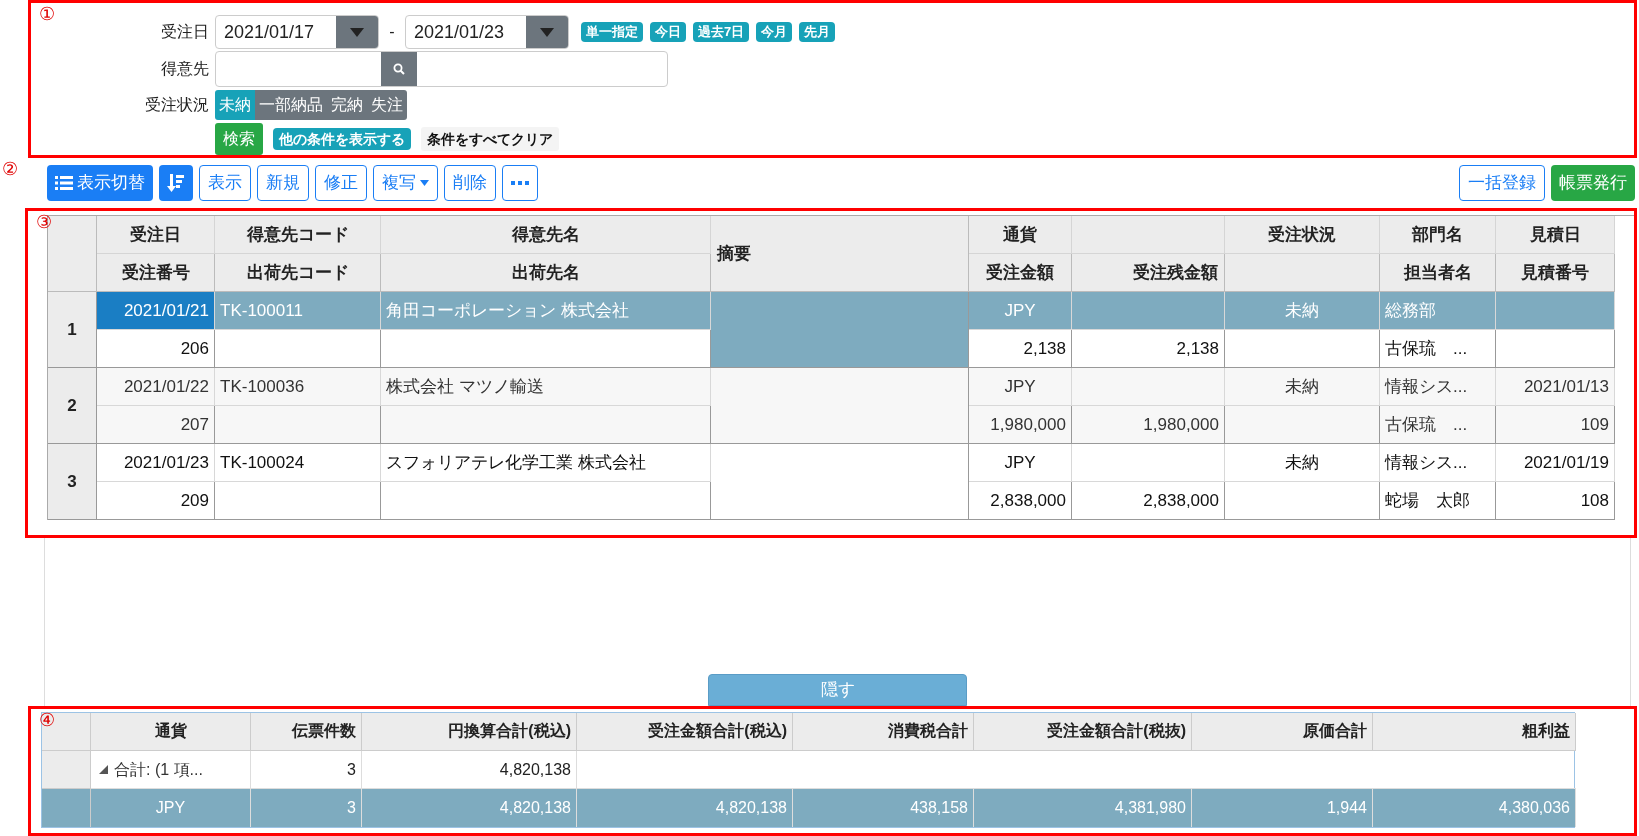 This screenshot has height=836, width=1639. I want to click on more-button, so click(520, 183).